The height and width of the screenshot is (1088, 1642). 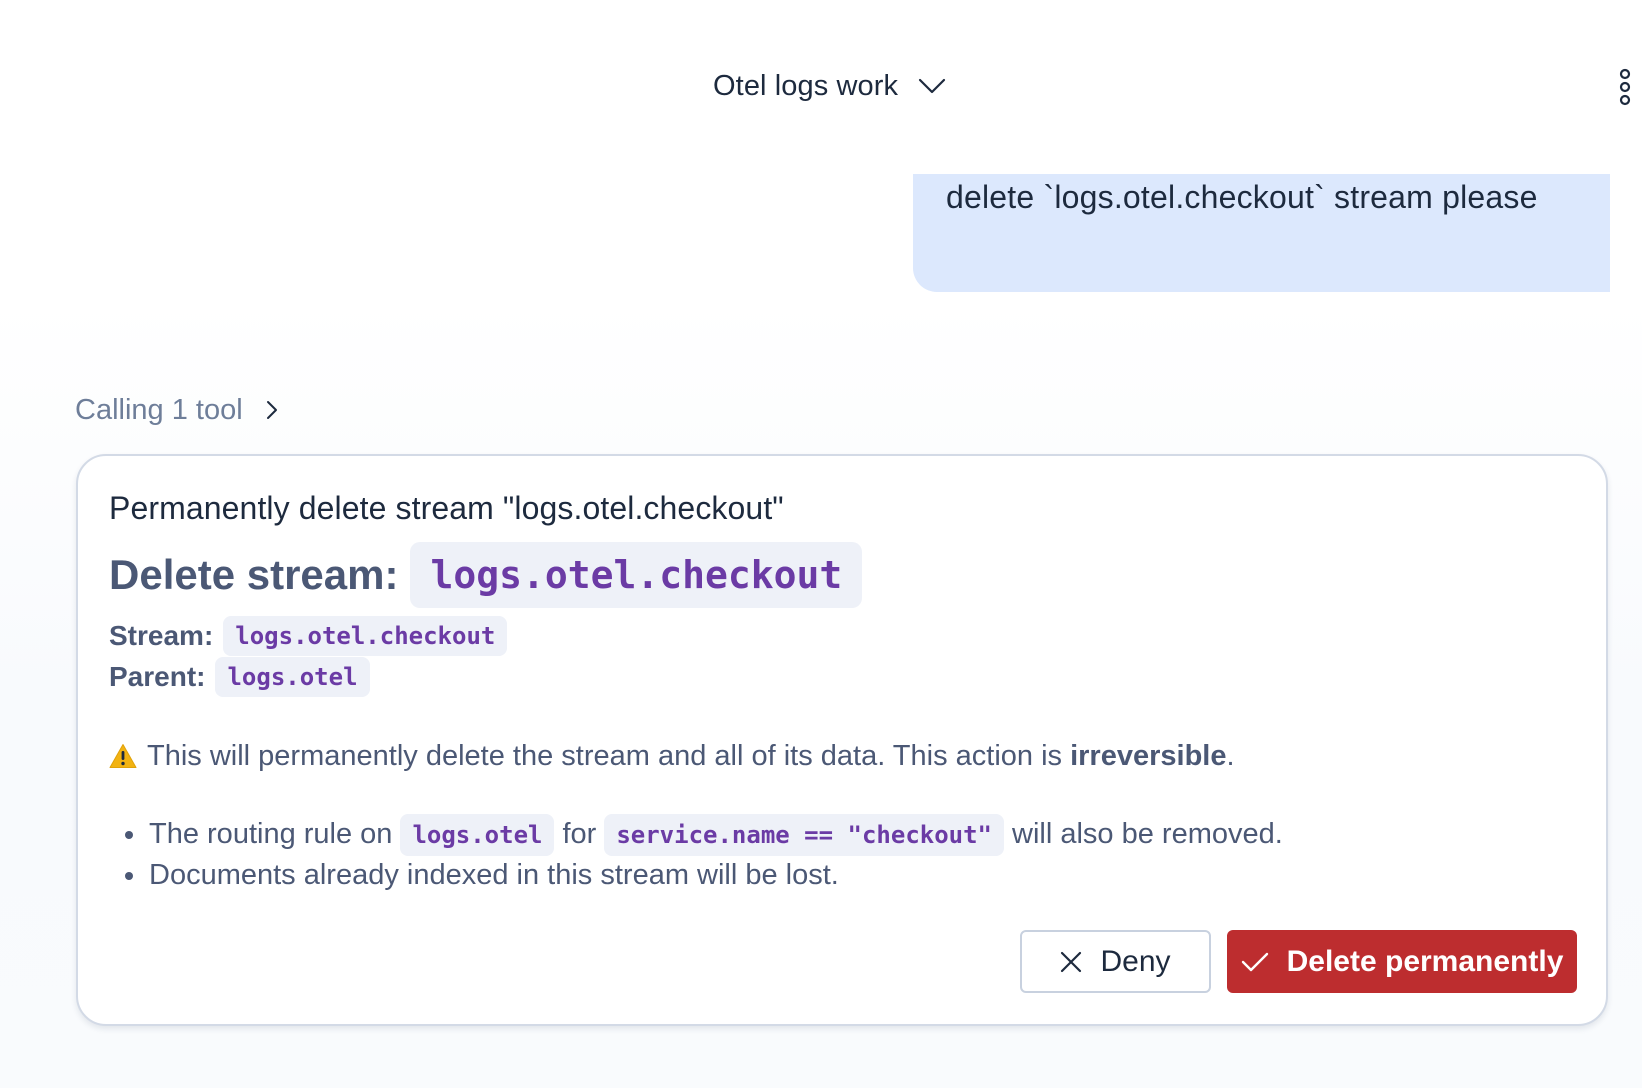 I want to click on heading-label: Delete stream:, so click(x=254, y=574).